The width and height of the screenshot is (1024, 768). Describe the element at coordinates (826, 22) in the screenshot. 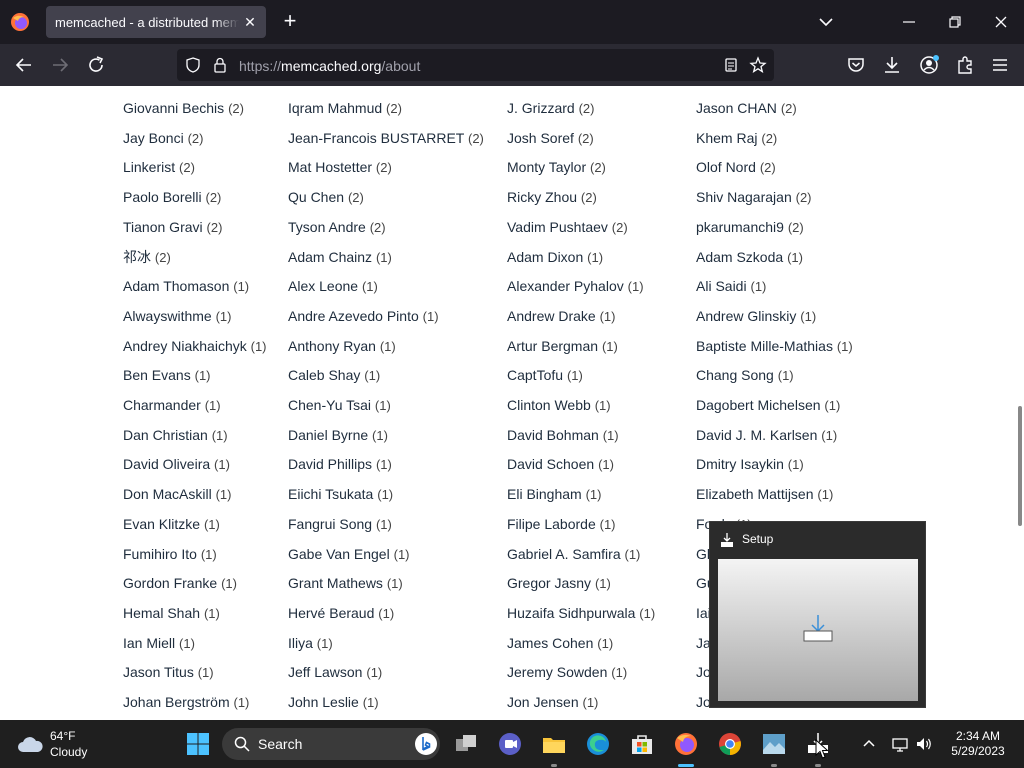

I see `list-all-tabs-chevron-icon` at that location.